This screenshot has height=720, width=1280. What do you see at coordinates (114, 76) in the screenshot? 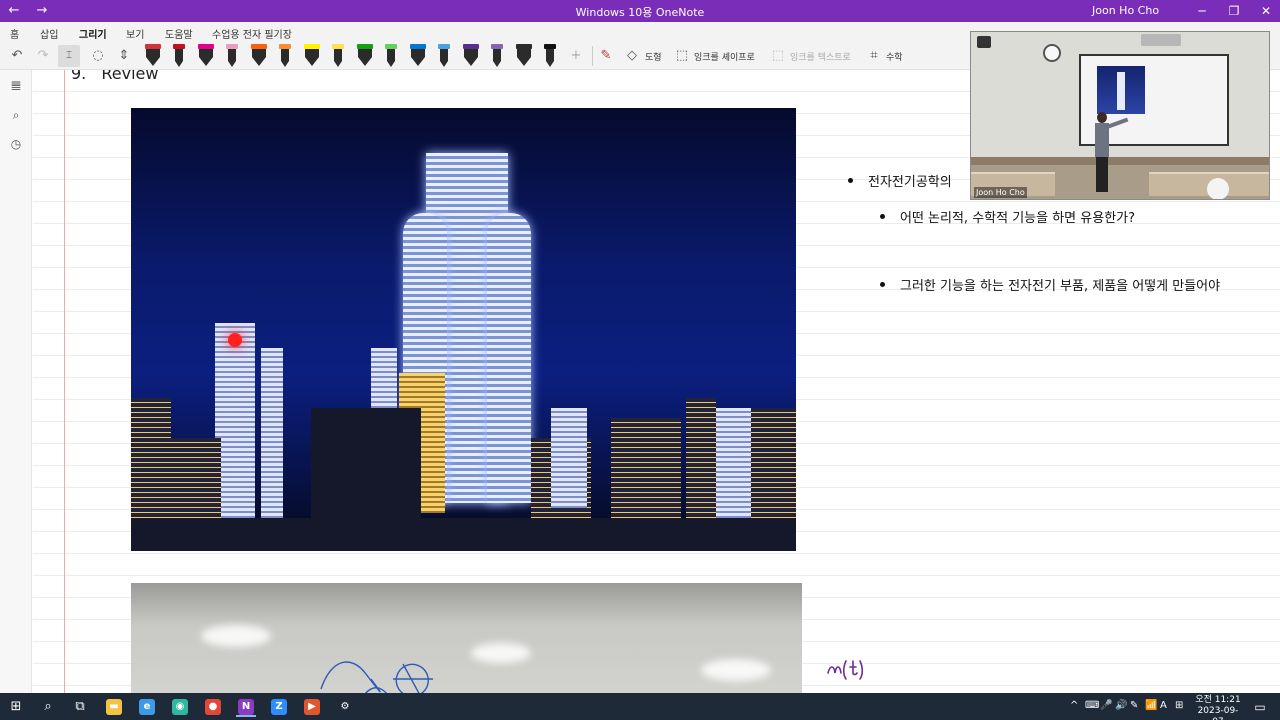
I see `page-heading: 9. Review` at bounding box center [114, 76].